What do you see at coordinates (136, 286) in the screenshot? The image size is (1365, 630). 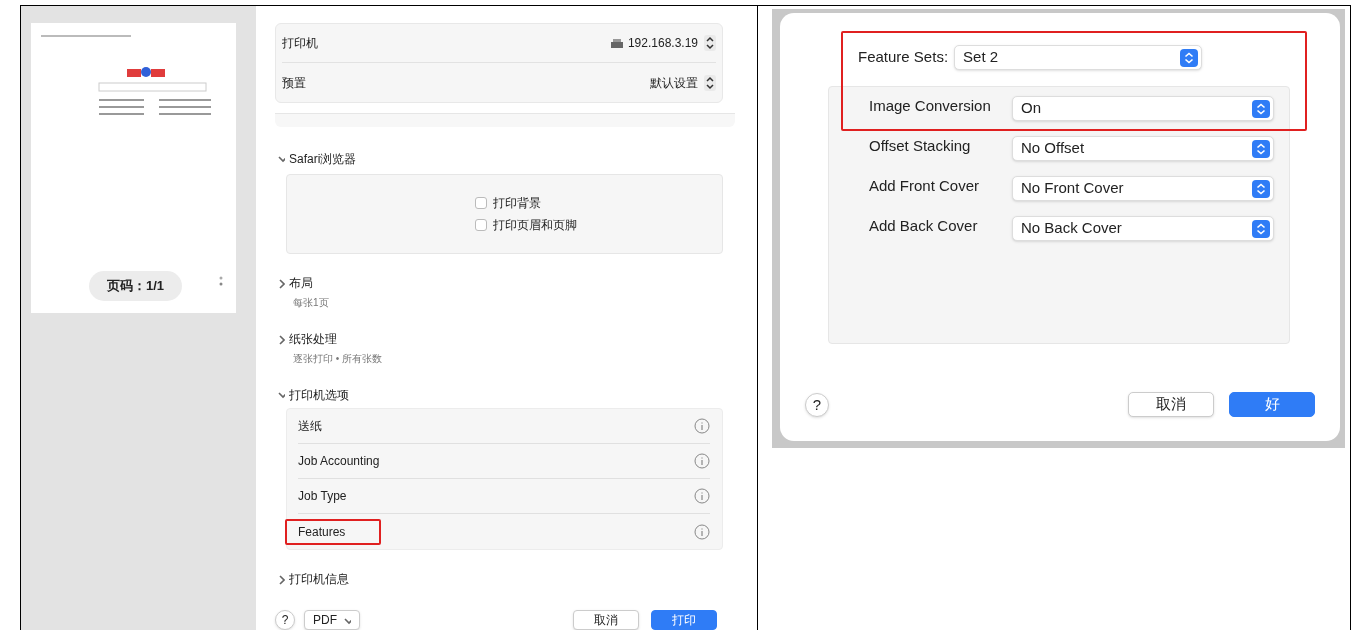 I see `page-counter: 页码：1/1` at bounding box center [136, 286].